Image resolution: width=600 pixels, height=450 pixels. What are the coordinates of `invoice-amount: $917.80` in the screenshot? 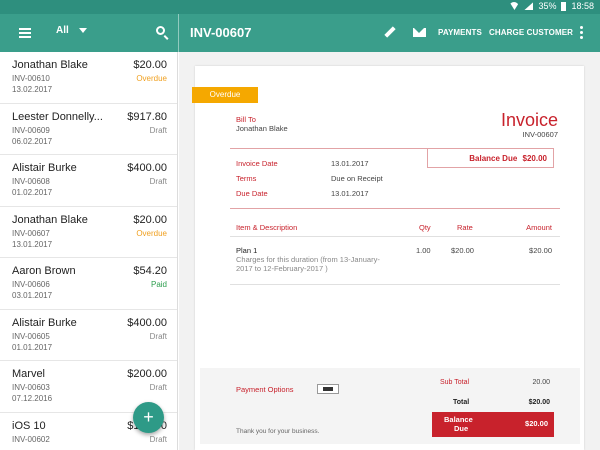 It's located at (147, 116).